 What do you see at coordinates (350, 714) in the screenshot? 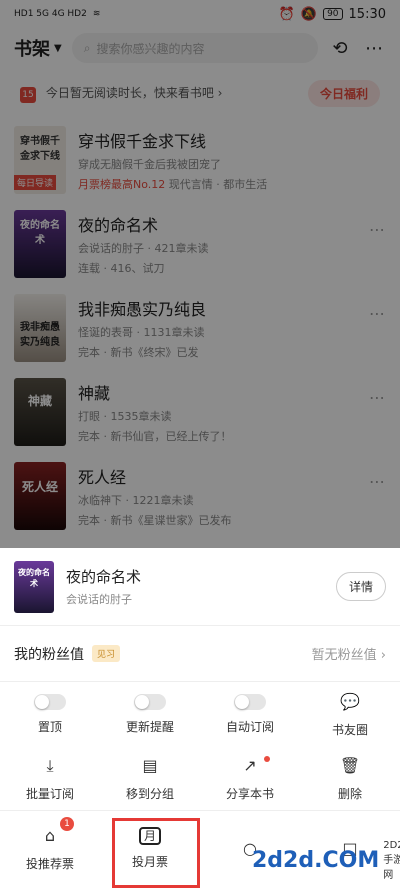
I see `book-friends-circle-button: 💬 书友圈` at bounding box center [350, 714].